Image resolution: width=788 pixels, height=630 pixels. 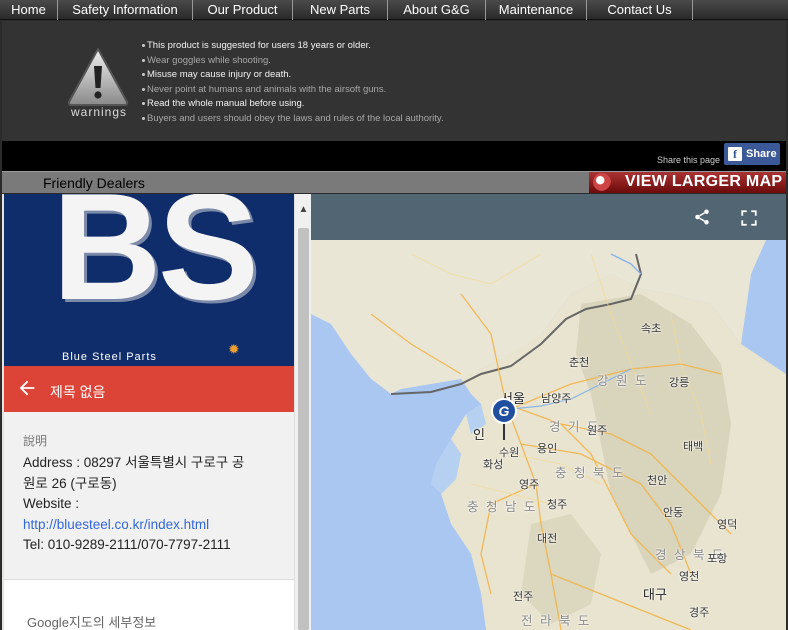 I want to click on nav-home: Home, so click(x=29, y=10).